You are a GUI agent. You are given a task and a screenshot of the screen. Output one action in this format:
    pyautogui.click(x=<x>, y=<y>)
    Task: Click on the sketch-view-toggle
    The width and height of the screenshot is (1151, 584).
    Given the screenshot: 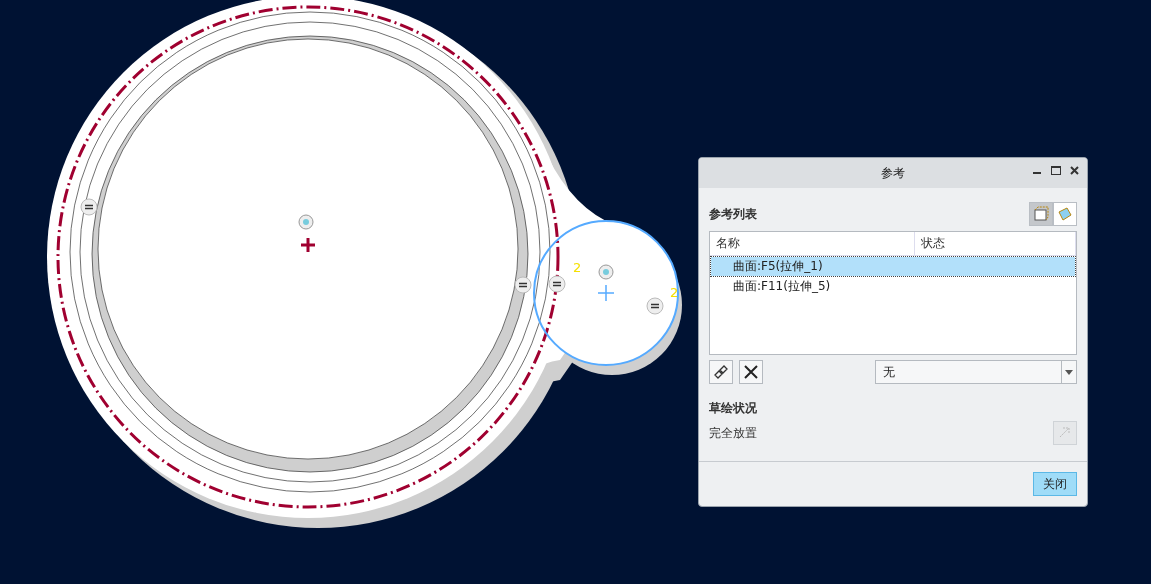 What is the action you would take?
    pyautogui.click(x=1041, y=214)
    